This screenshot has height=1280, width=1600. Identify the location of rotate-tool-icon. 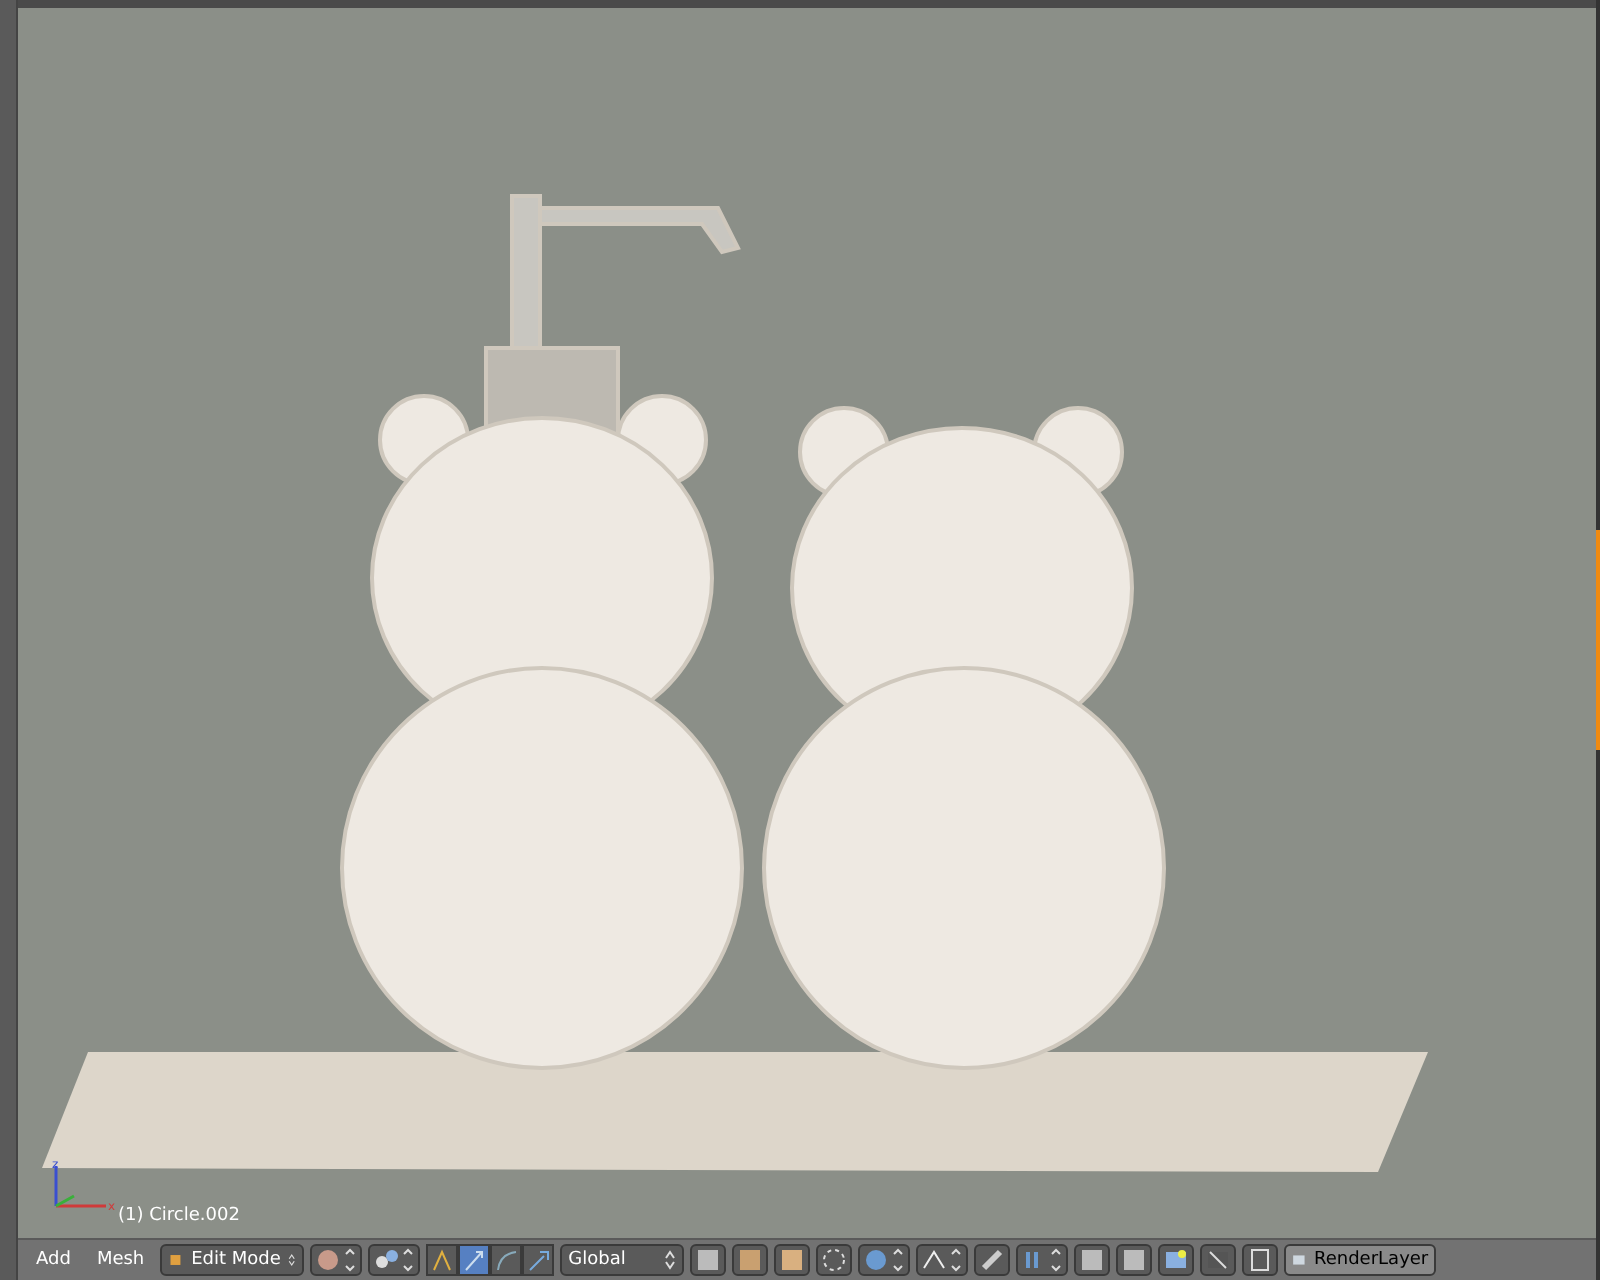
(506, 1260).